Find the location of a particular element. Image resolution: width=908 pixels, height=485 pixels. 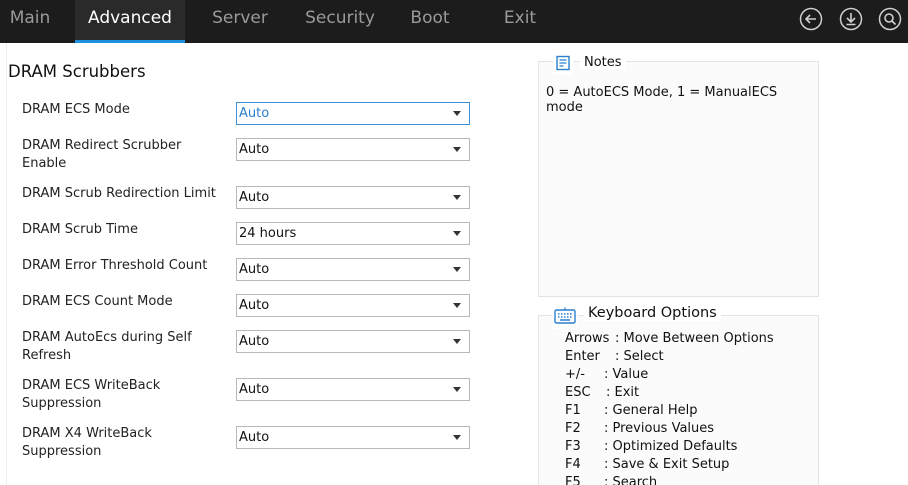

search-icon is located at coordinates (890, 19).